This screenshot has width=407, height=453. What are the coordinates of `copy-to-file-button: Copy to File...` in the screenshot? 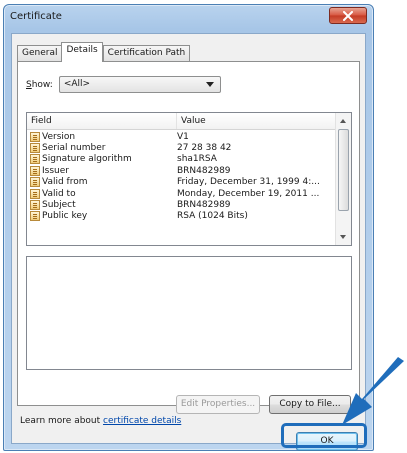 It's located at (310, 404).